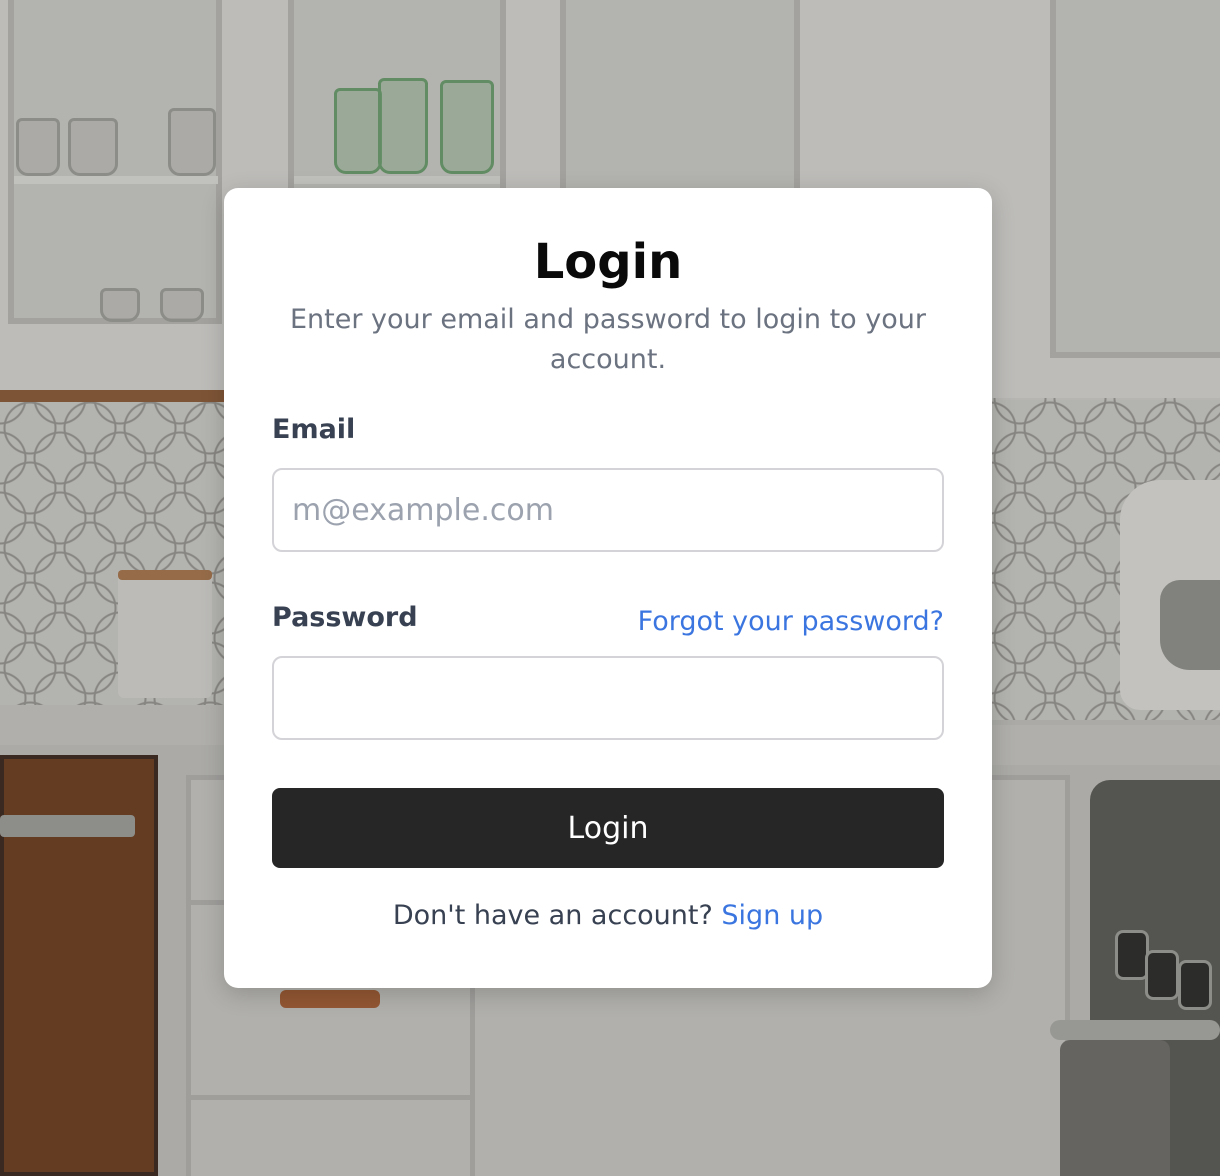 Image resolution: width=1220 pixels, height=1176 pixels. What do you see at coordinates (791, 621) in the screenshot?
I see `forgot-password-link: Forgot your password?` at bounding box center [791, 621].